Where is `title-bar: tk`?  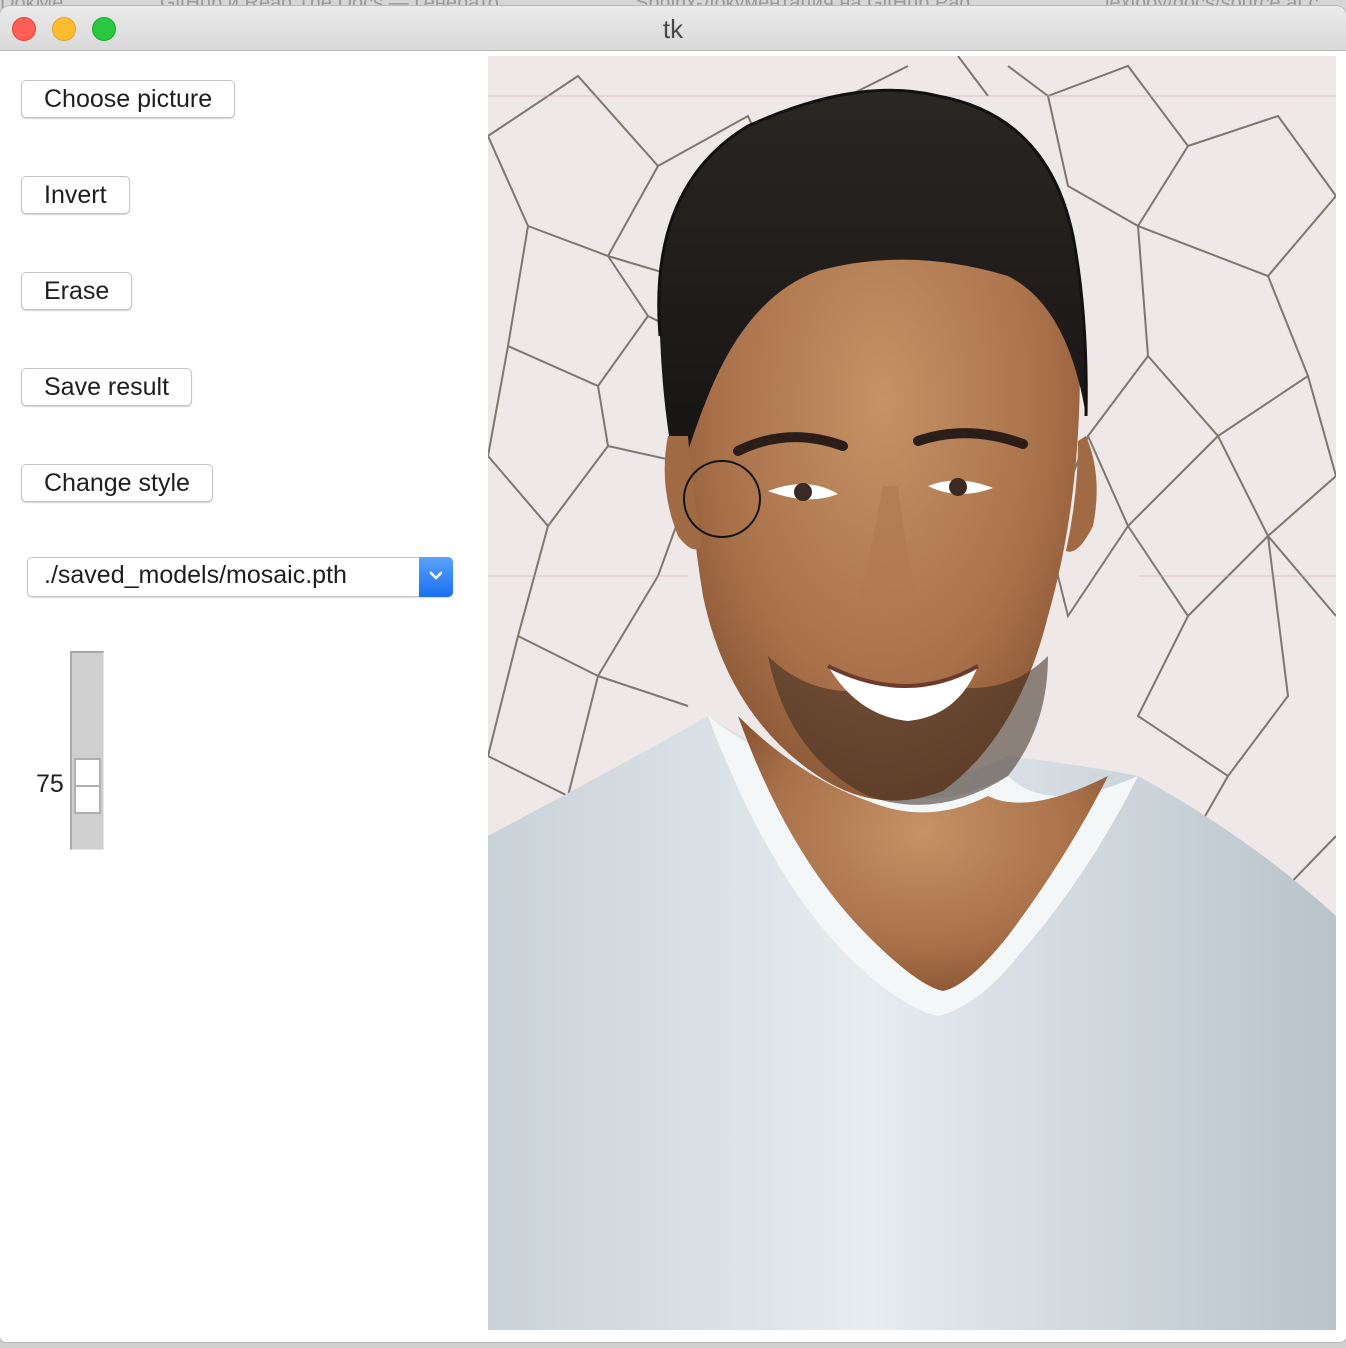 title-bar: tk is located at coordinates (673, 28).